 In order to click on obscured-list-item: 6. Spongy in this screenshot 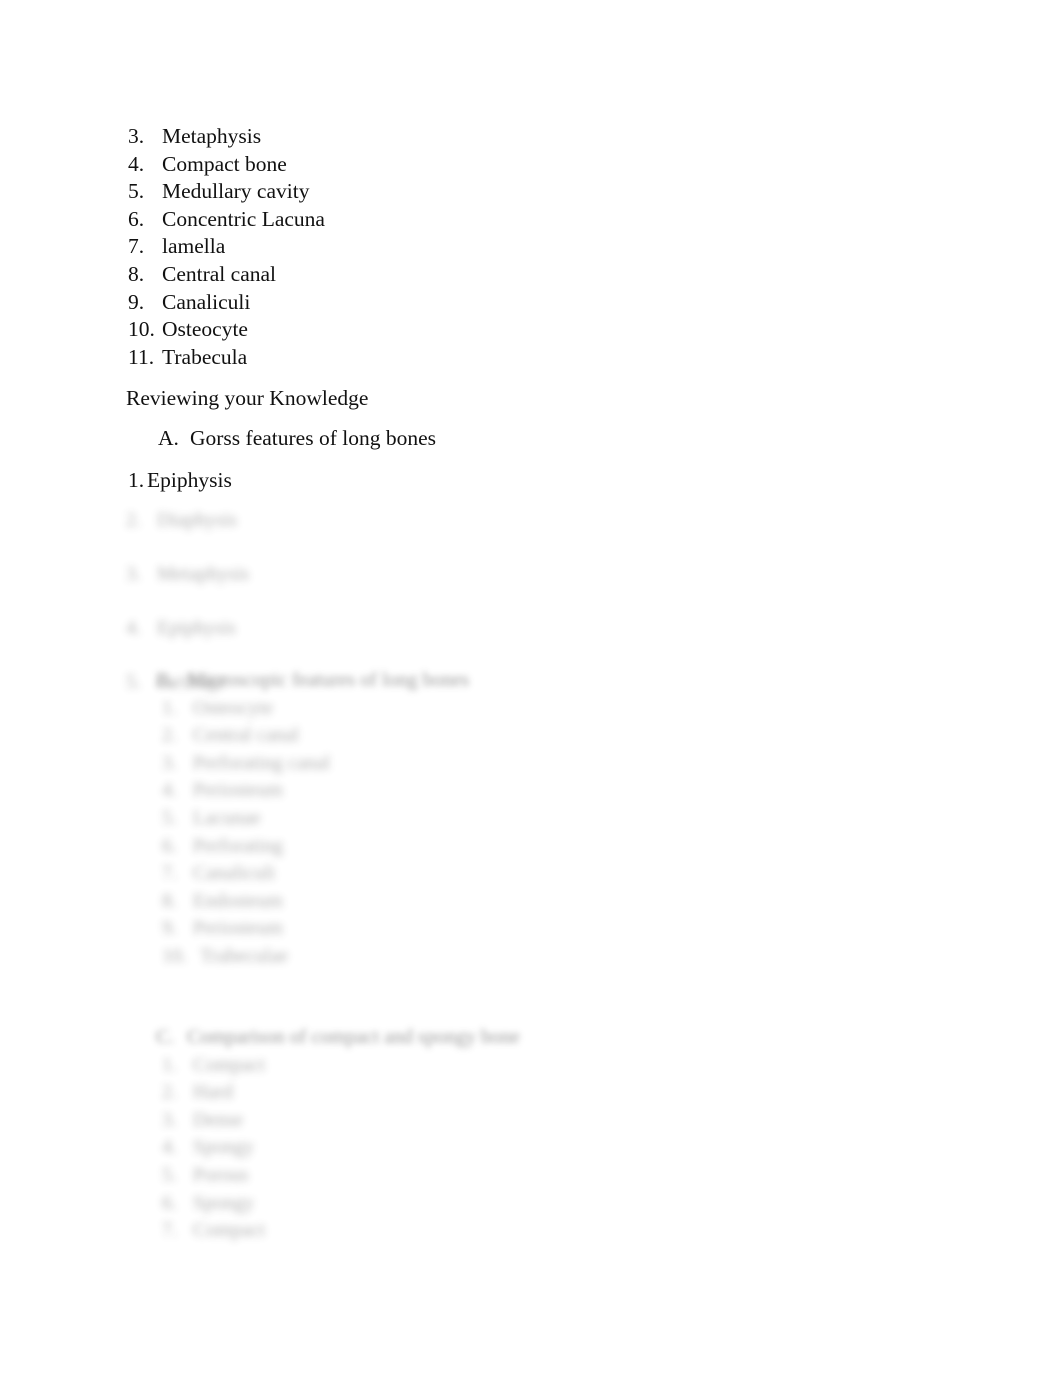, I will do `click(341, 1204)`.